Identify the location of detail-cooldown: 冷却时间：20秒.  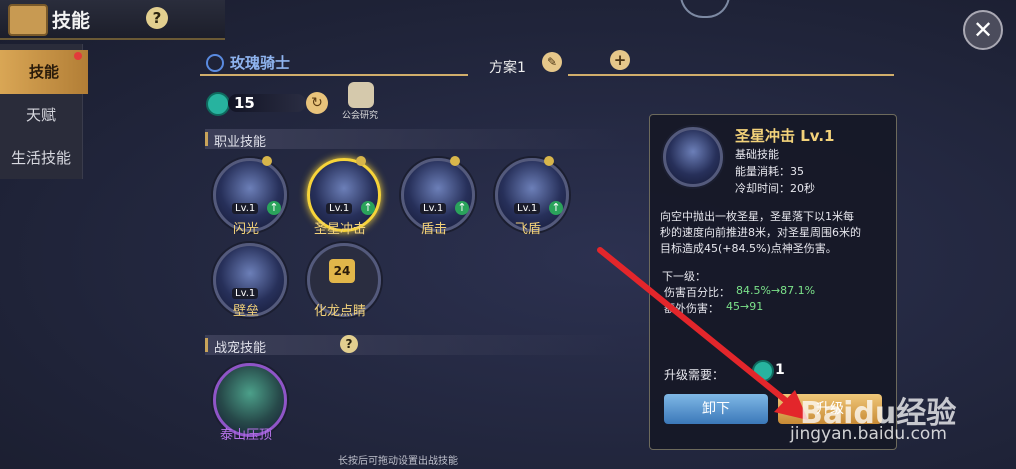
(775, 188).